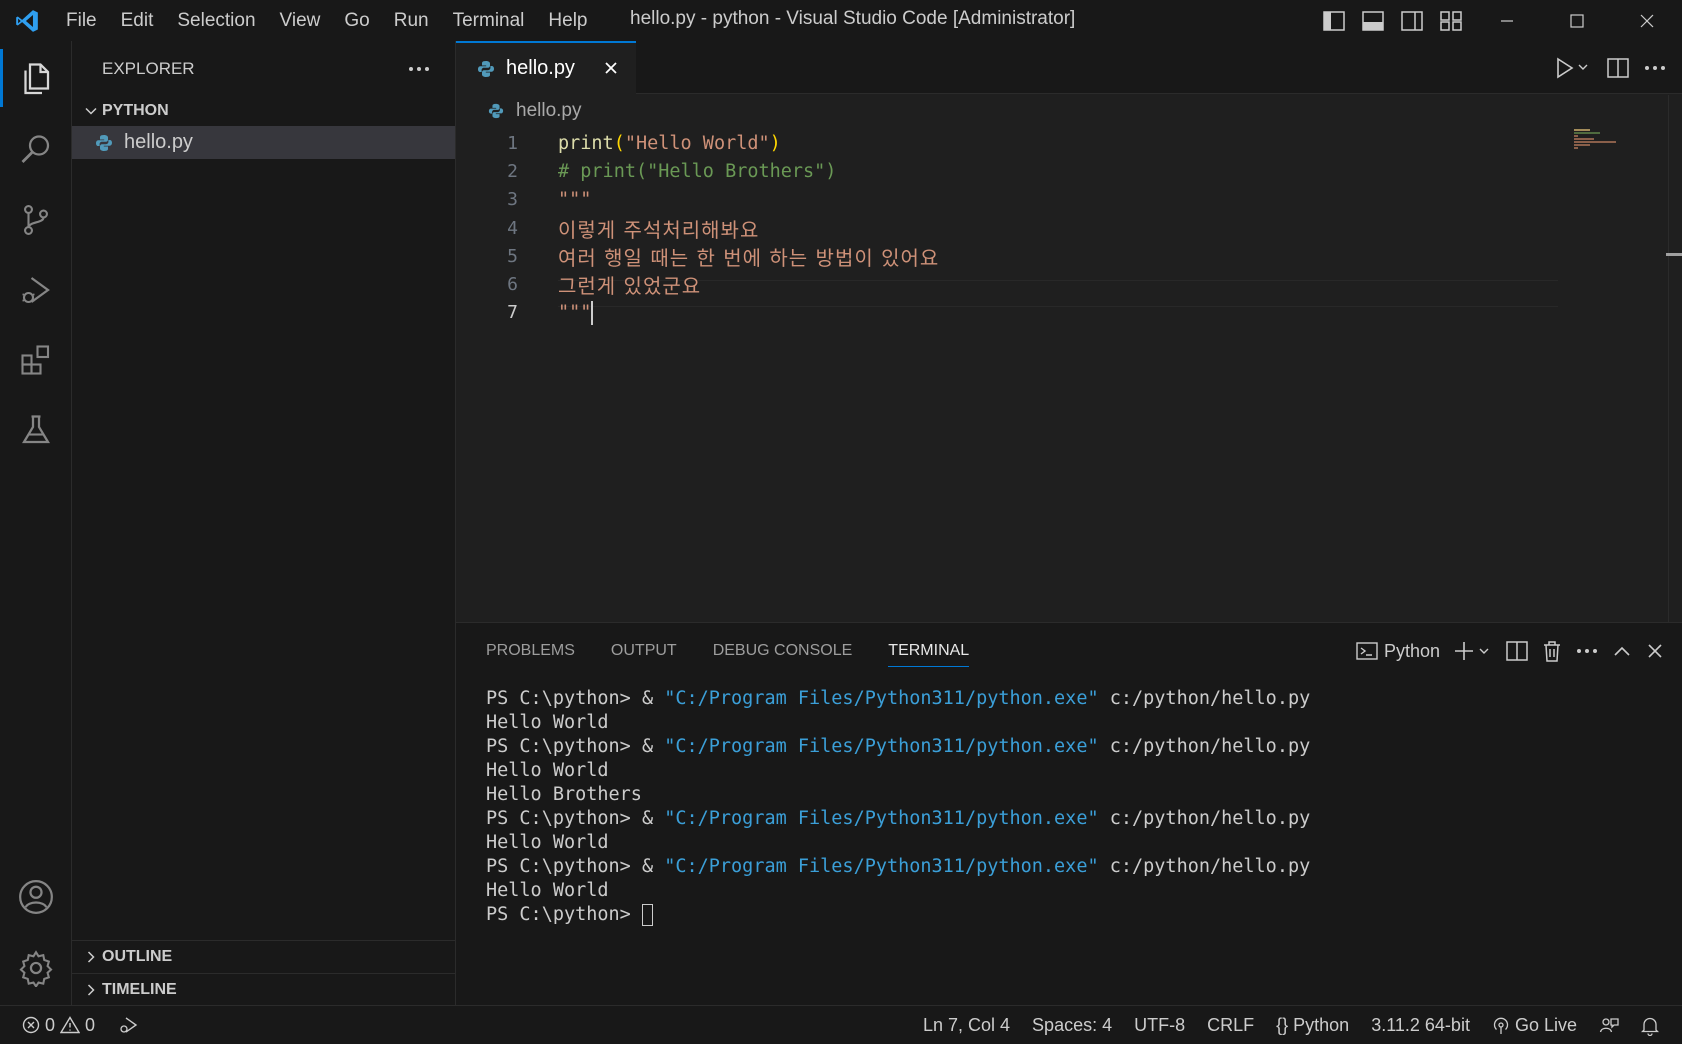 Image resolution: width=1682 pixels, height=1044 pixels. What do you see at coordinates (1473, 651) in the screenshot?
I see `new-terminal-icon` at bounding box center [1473, 651].